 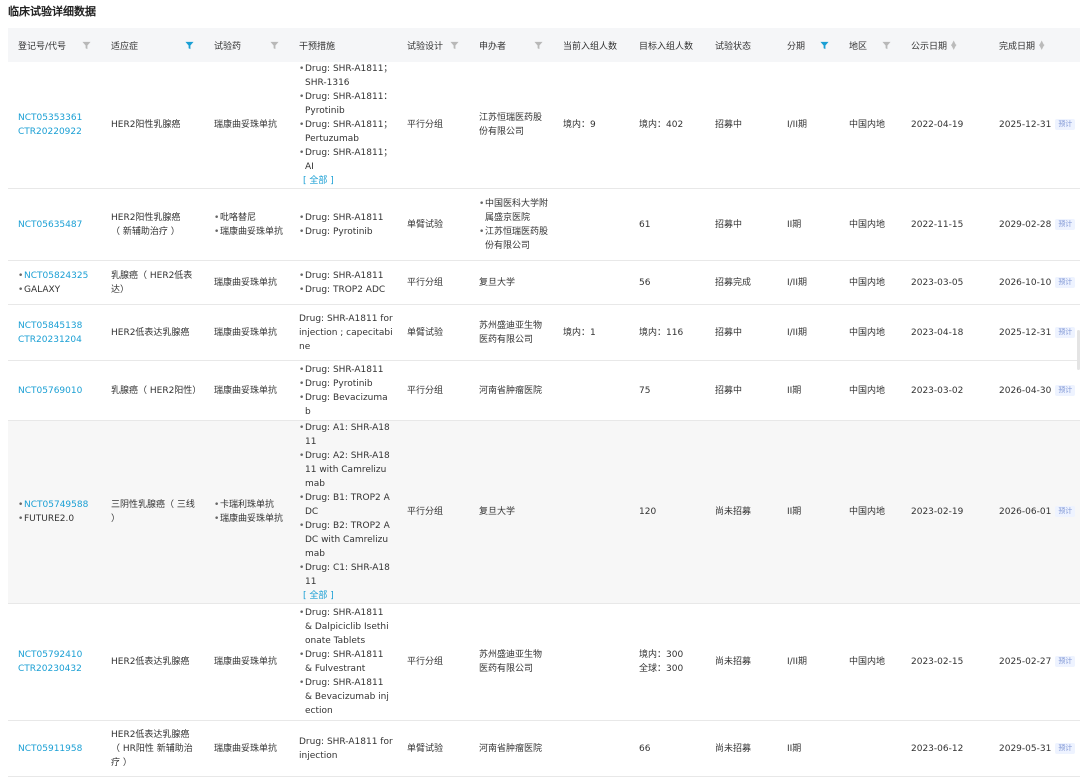 I want to click on column-header-inner: 试验药, so click(x=249, y=45).